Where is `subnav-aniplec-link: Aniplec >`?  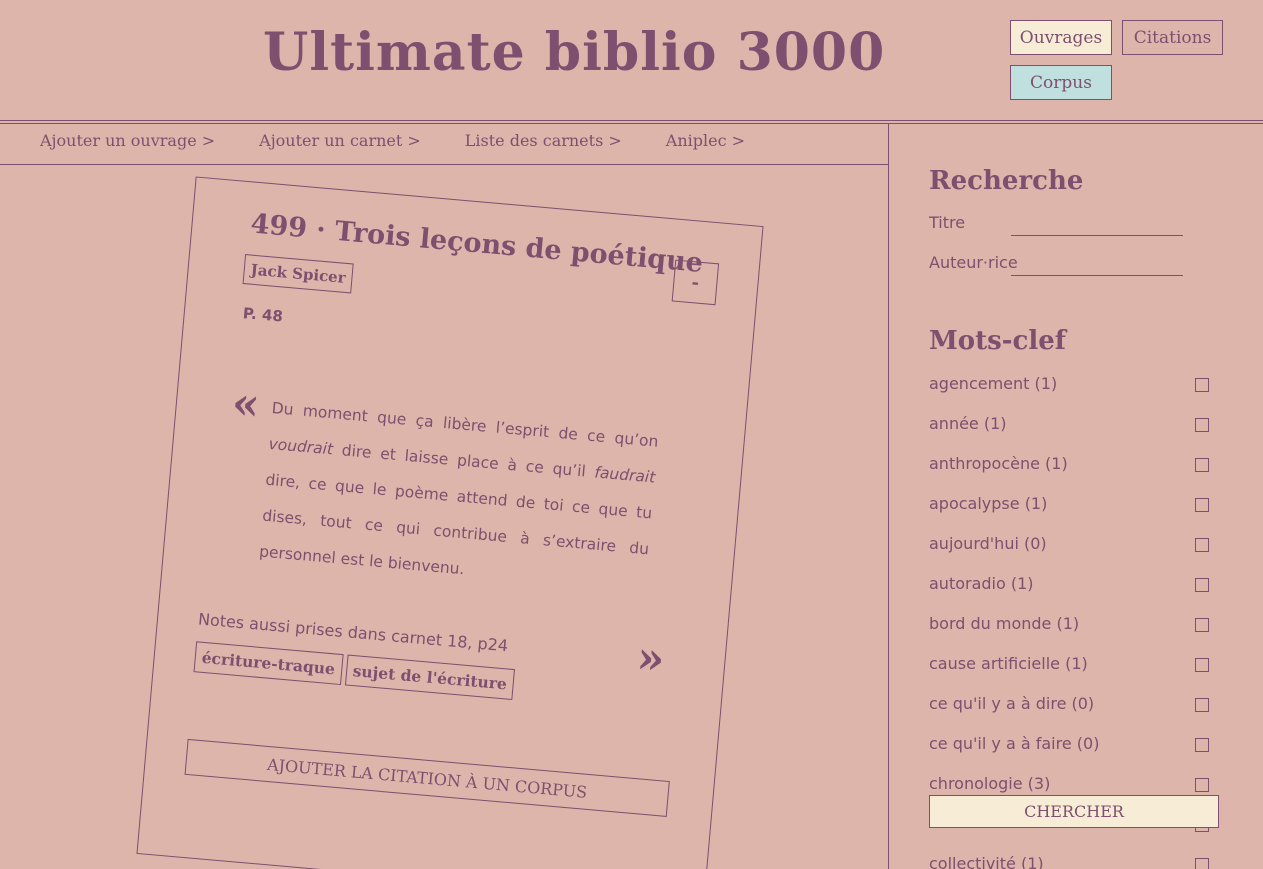
subnav-aniplec-link: Aniplec > is located at coordinates (705, 140).